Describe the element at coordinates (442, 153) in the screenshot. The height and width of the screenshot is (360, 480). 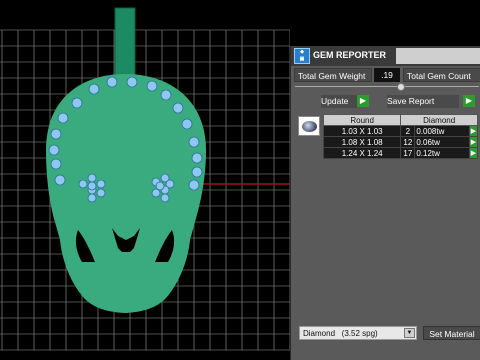
I see `gem-weight: 0.12tw` at that location.